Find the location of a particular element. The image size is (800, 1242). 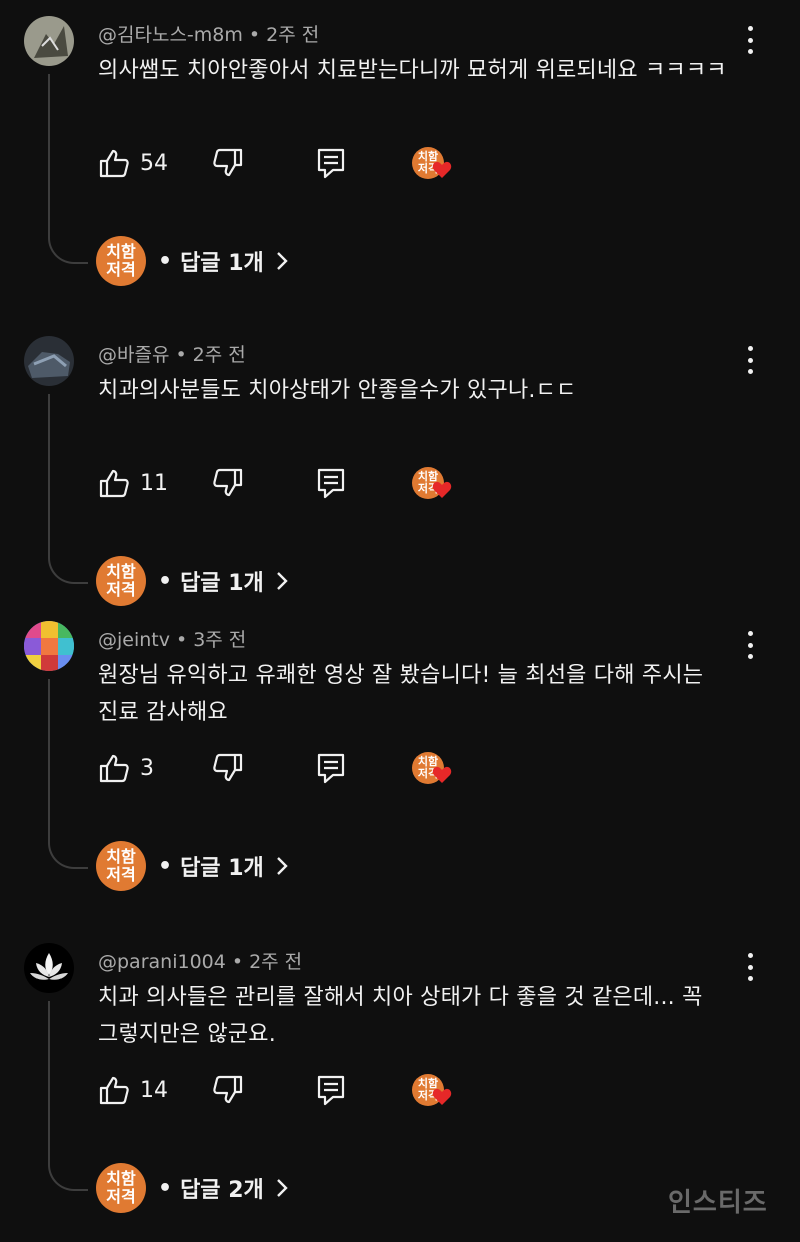

comment-meta: @parani1004 • 2주 전 is located at coordinates (200, 962).